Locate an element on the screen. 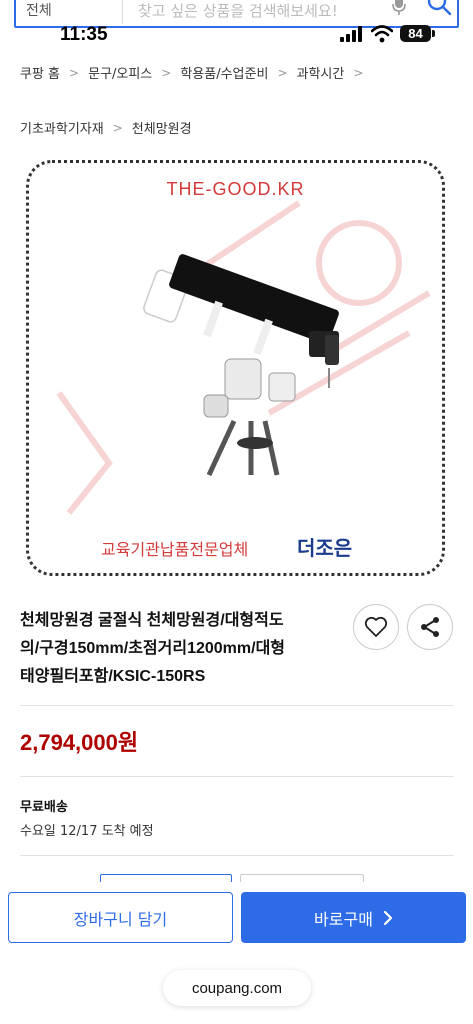 Image resolution: width=473 pixels, height=1024 pixels. buy-now-label: 바로구매 is located at coordinates (343, 919).